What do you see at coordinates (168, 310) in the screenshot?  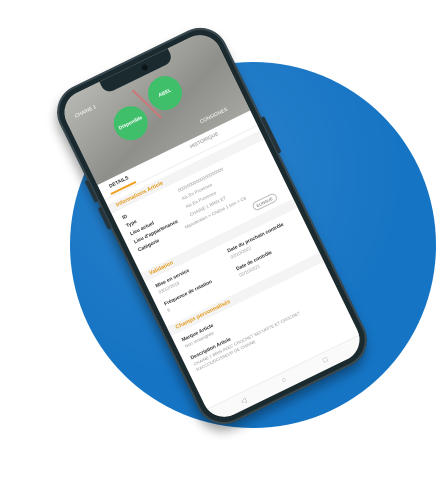 I see `field-value-rotation: 6` at bounding box center [168, 310].